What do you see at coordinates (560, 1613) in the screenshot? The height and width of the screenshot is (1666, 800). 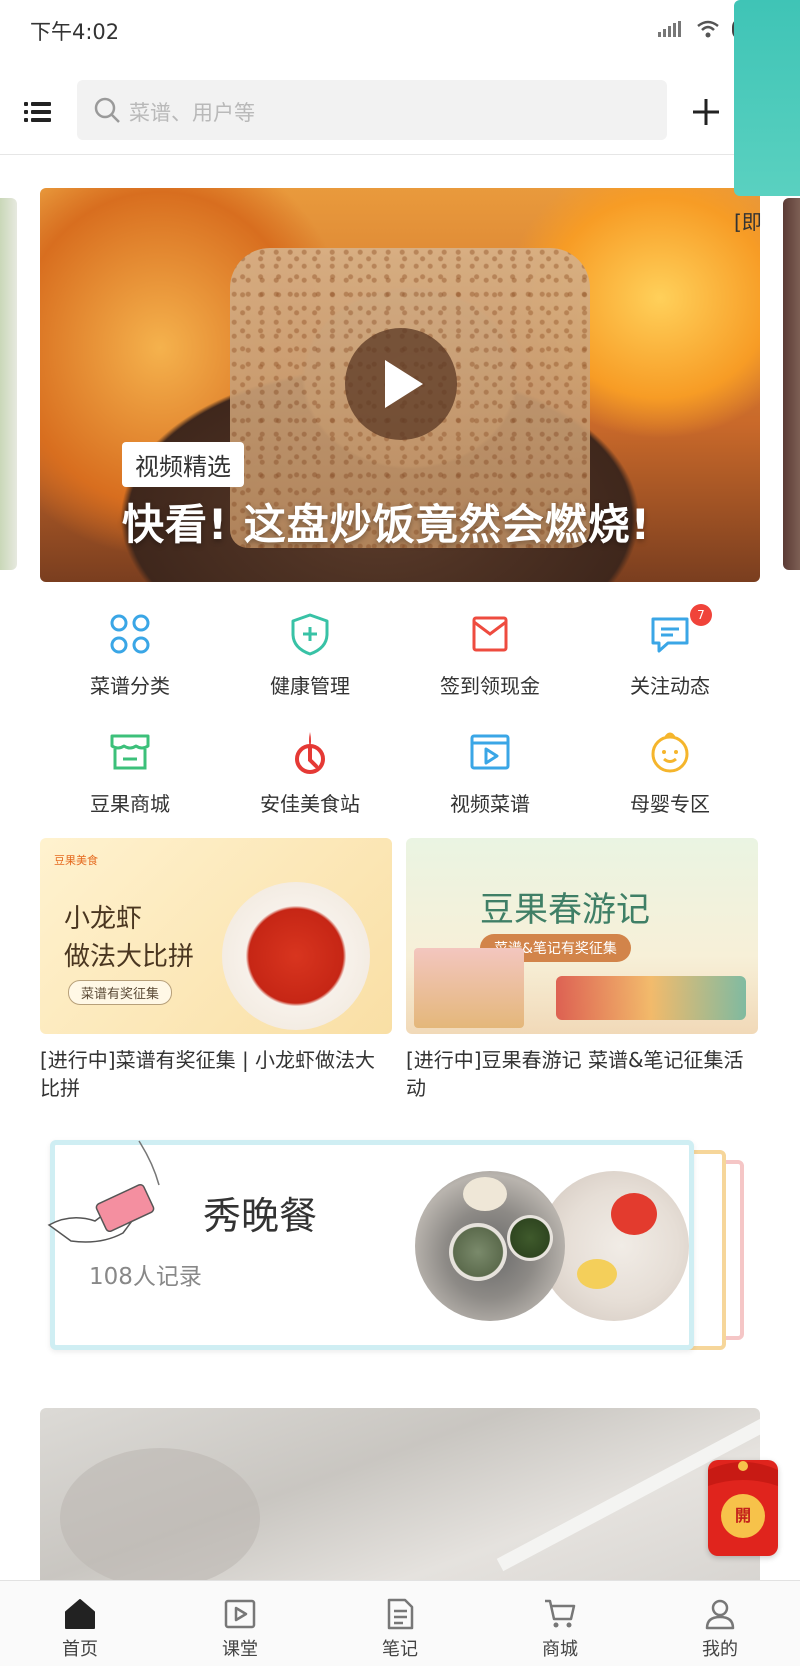 I see `cart-icon` at bounding box center [560, 1613].